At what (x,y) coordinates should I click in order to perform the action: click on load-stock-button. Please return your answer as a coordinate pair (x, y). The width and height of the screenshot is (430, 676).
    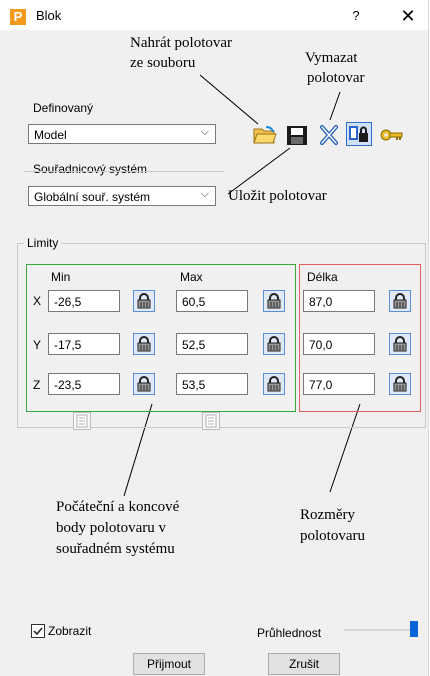
    Looking at the image, I should click on (265, 135).